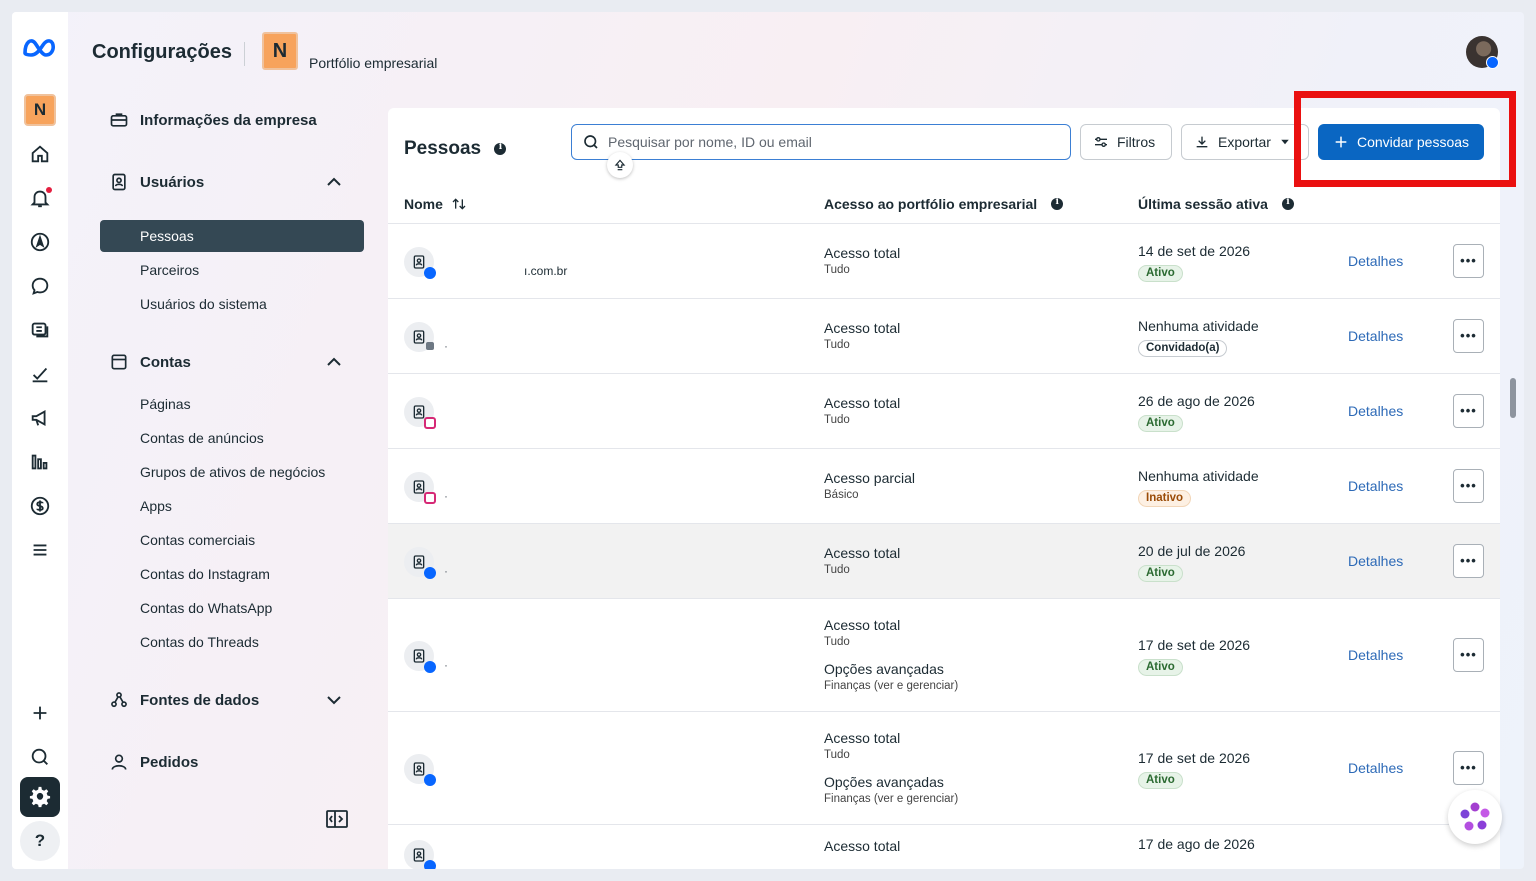  What do you see at coordinates (40, 242) in the screenshot?
I see `compass-icon` at bounding box center [40, 242].